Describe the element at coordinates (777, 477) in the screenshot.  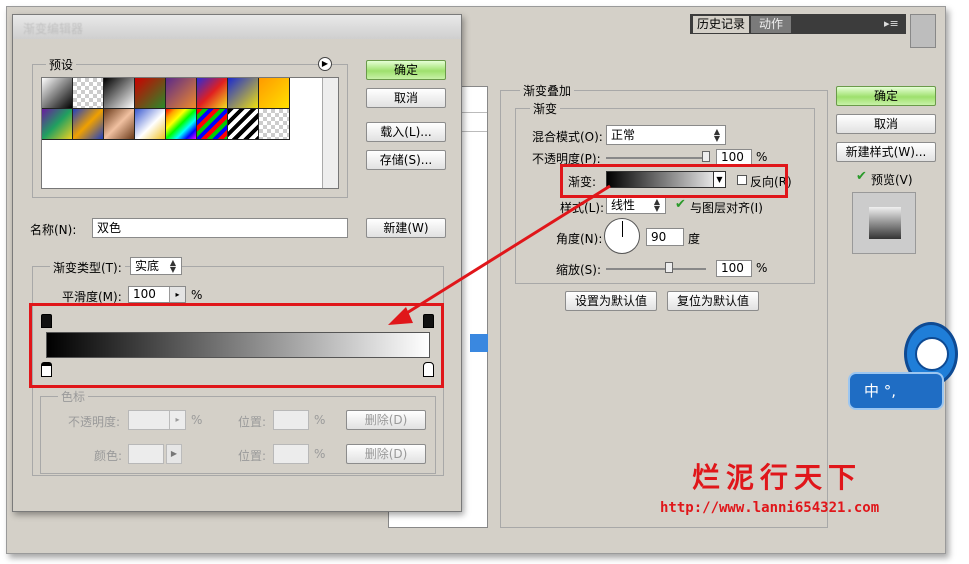
I see `watermark-brand: 烂泥行天下` at that location.